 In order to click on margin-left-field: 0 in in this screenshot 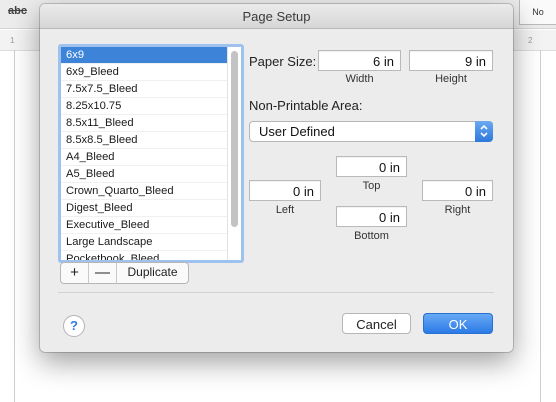, I will do `click(285, 190)`.